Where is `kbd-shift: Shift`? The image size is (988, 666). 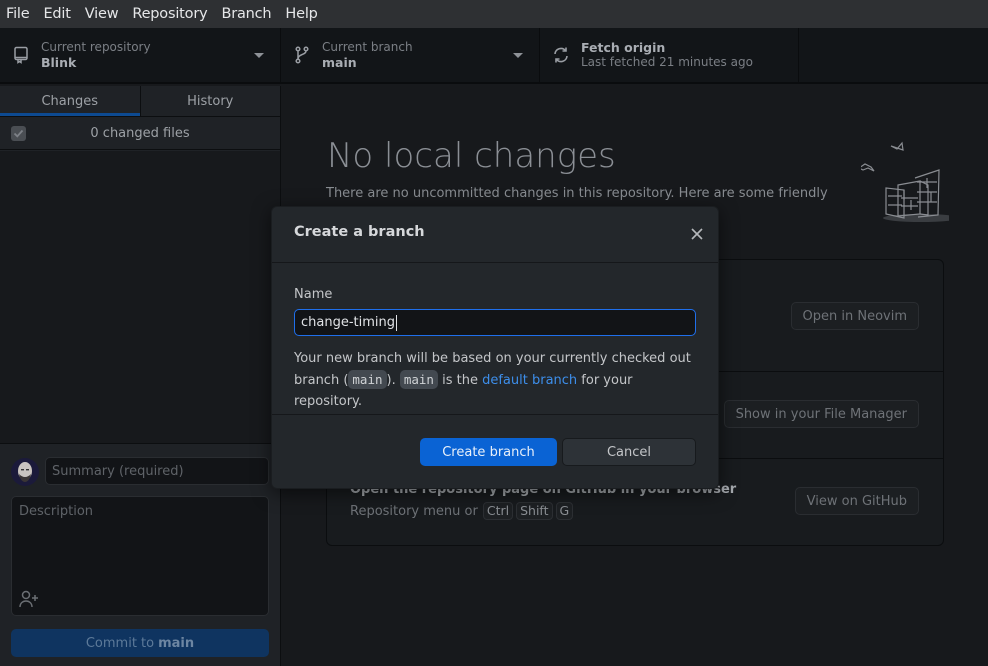 kbd-shift: Shift is located at coordinates (534, 511).